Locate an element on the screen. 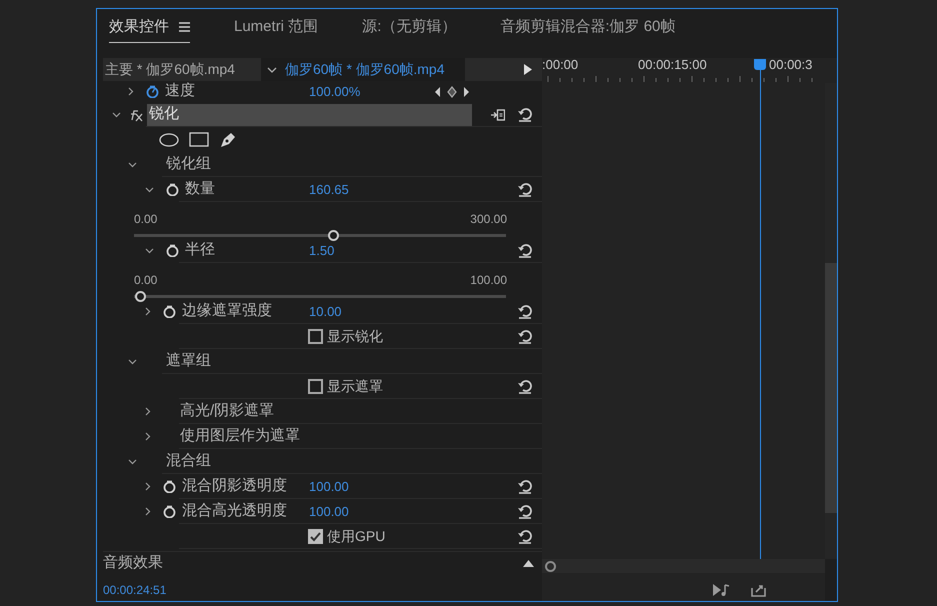 The height and width of the screenshot is (606, 937). group-label: 混合组 is located at coordinates (188, 461).